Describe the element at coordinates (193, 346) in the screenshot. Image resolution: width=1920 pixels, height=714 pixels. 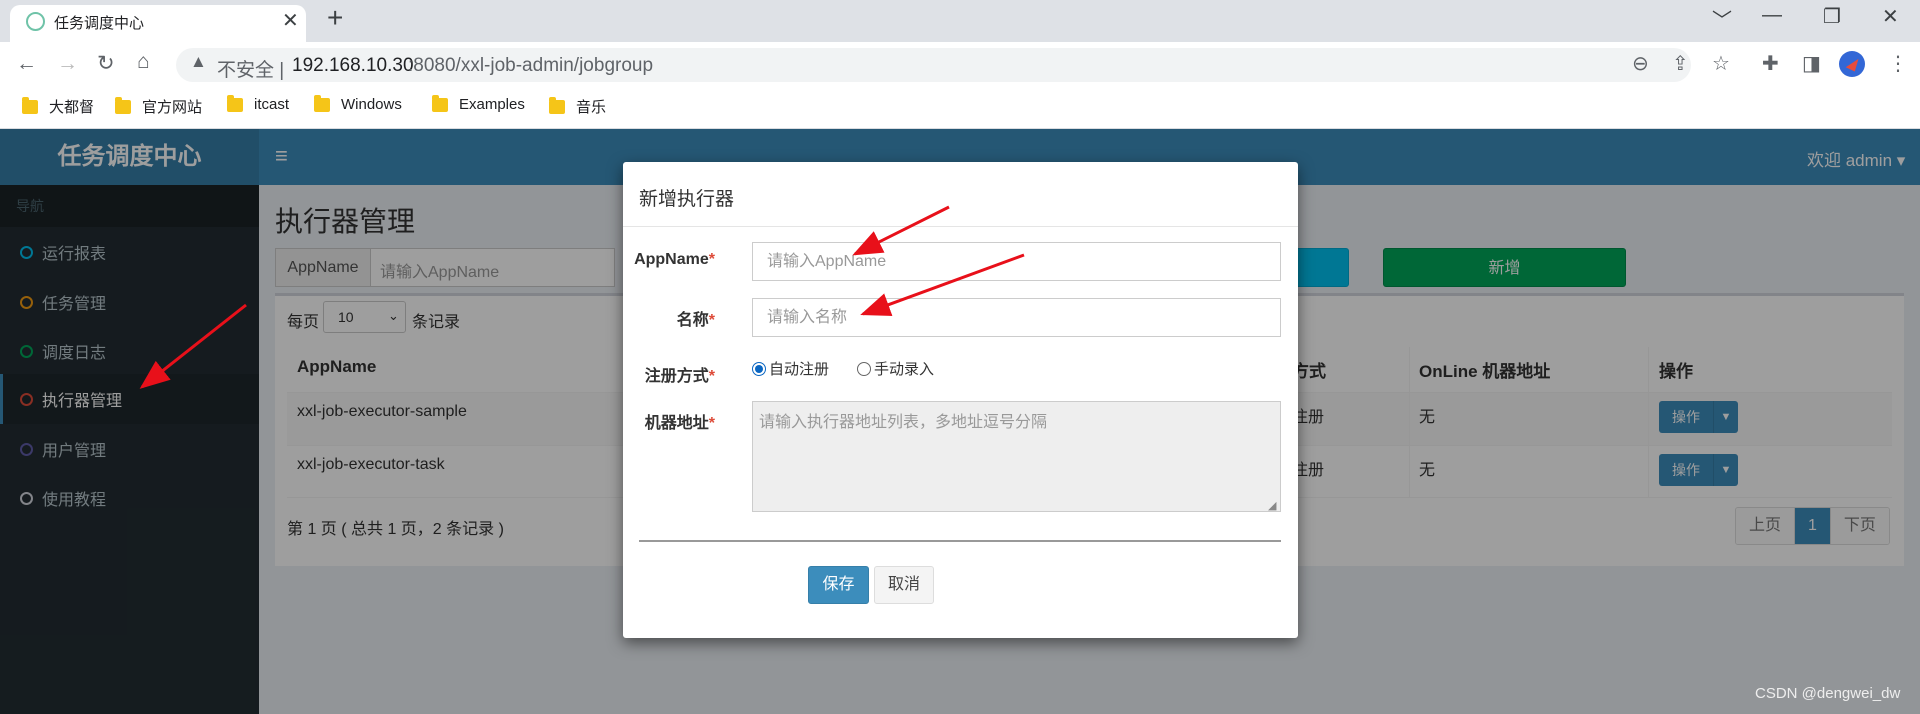
I see `arrow-to-sidebar` at that location.